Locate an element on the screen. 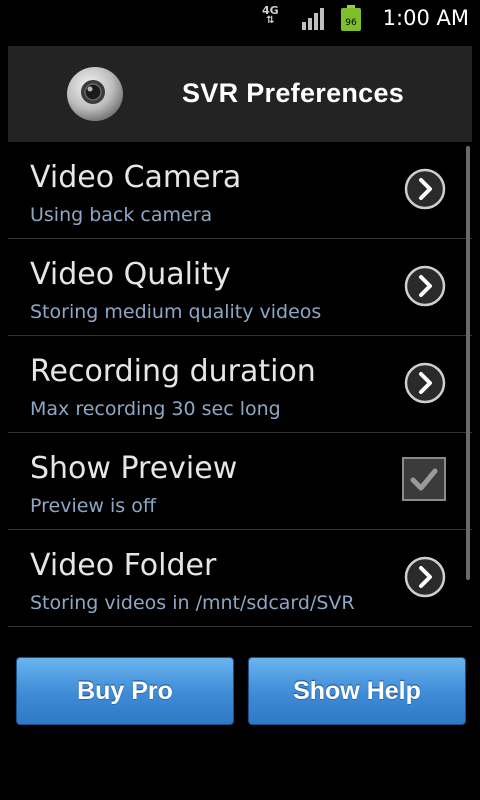 This screenshot has width=480, height=800. pref-title: Recording duration is located at coordinates (173, 371).